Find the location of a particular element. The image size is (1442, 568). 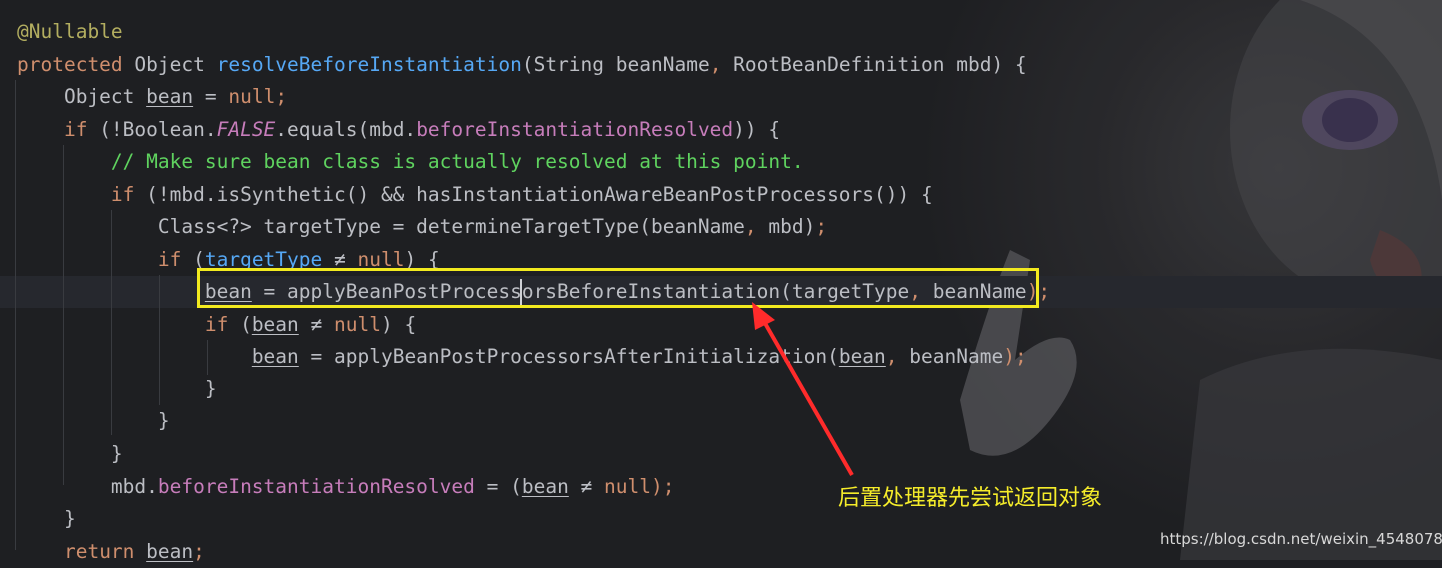

annotation-text: 后置处理器先尝试返回对象 is located at coordinates (970, 498).